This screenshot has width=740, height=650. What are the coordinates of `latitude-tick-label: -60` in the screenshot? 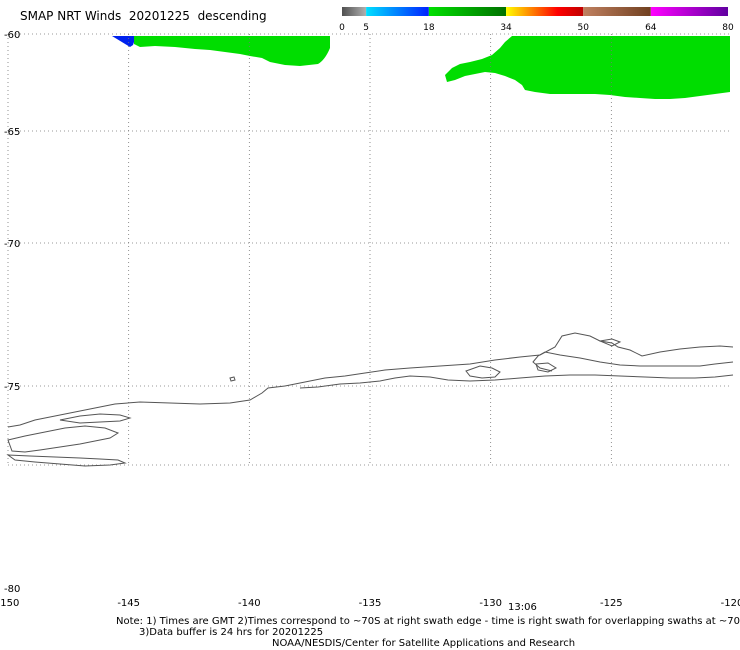 It's located at (12, 35).